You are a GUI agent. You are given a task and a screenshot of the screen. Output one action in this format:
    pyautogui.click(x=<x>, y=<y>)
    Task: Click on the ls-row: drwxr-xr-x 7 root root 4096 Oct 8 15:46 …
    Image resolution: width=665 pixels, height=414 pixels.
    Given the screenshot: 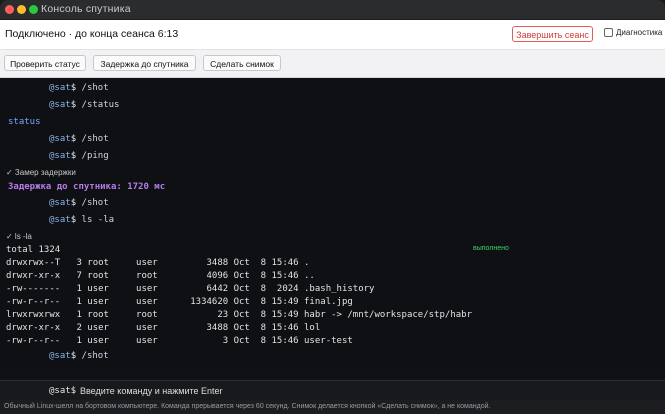 What is the action you would take?
    pyautogui.click(x=160, y=276)
    